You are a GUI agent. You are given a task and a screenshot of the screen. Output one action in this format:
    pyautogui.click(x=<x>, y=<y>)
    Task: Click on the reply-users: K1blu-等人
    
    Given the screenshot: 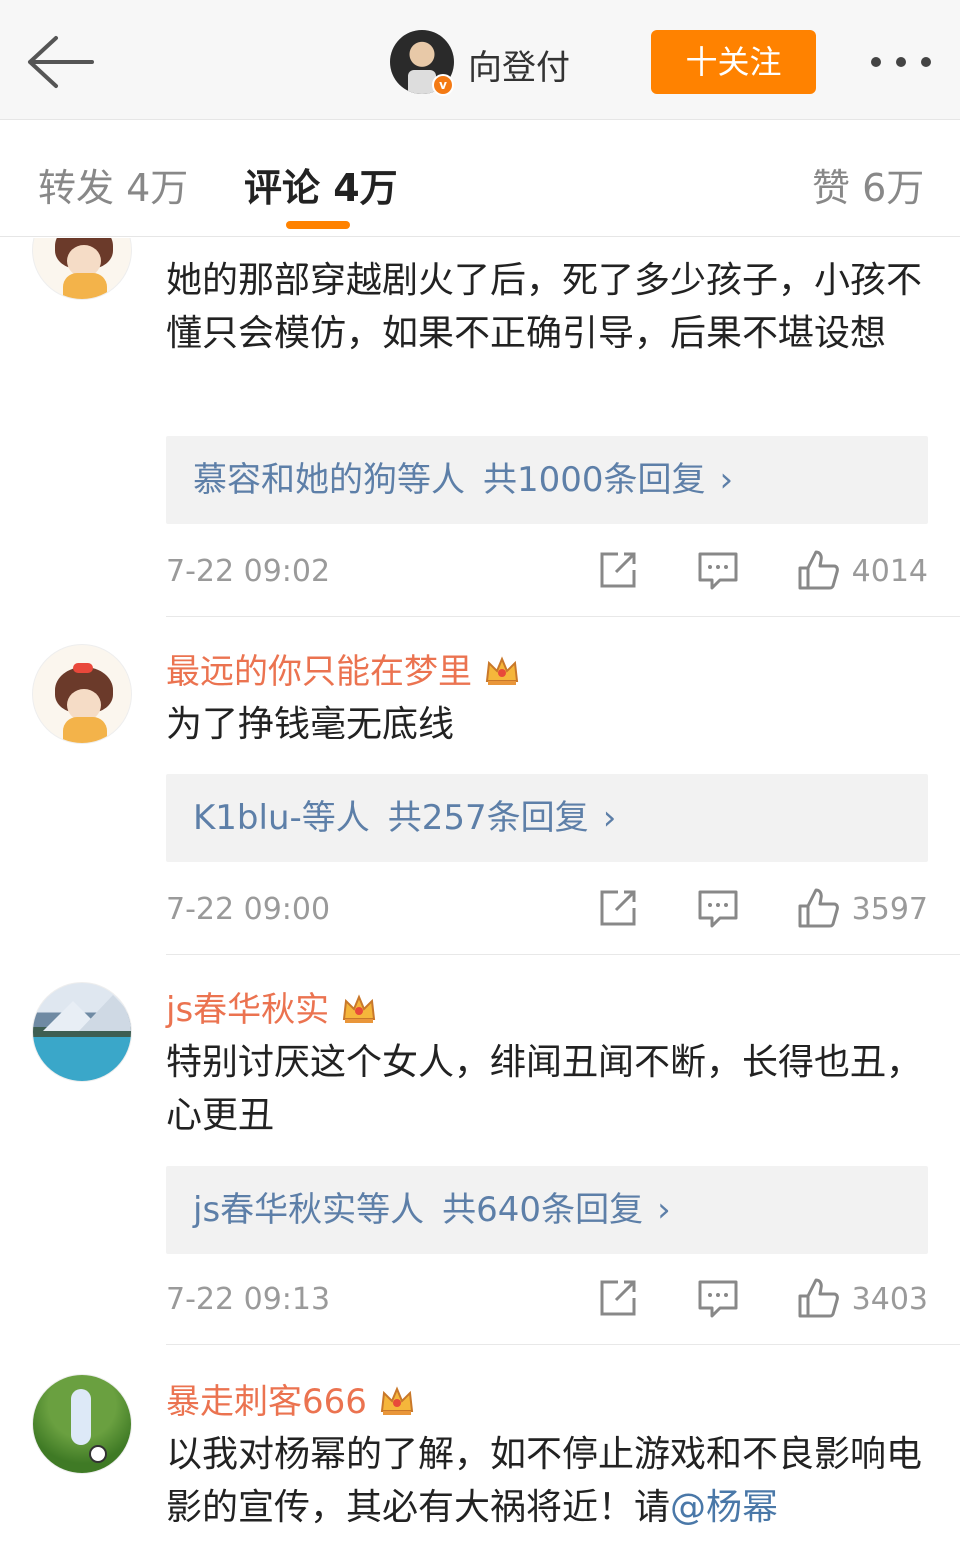 What is the action you would take?
    pyautogui.click(x=281, y=818)
    